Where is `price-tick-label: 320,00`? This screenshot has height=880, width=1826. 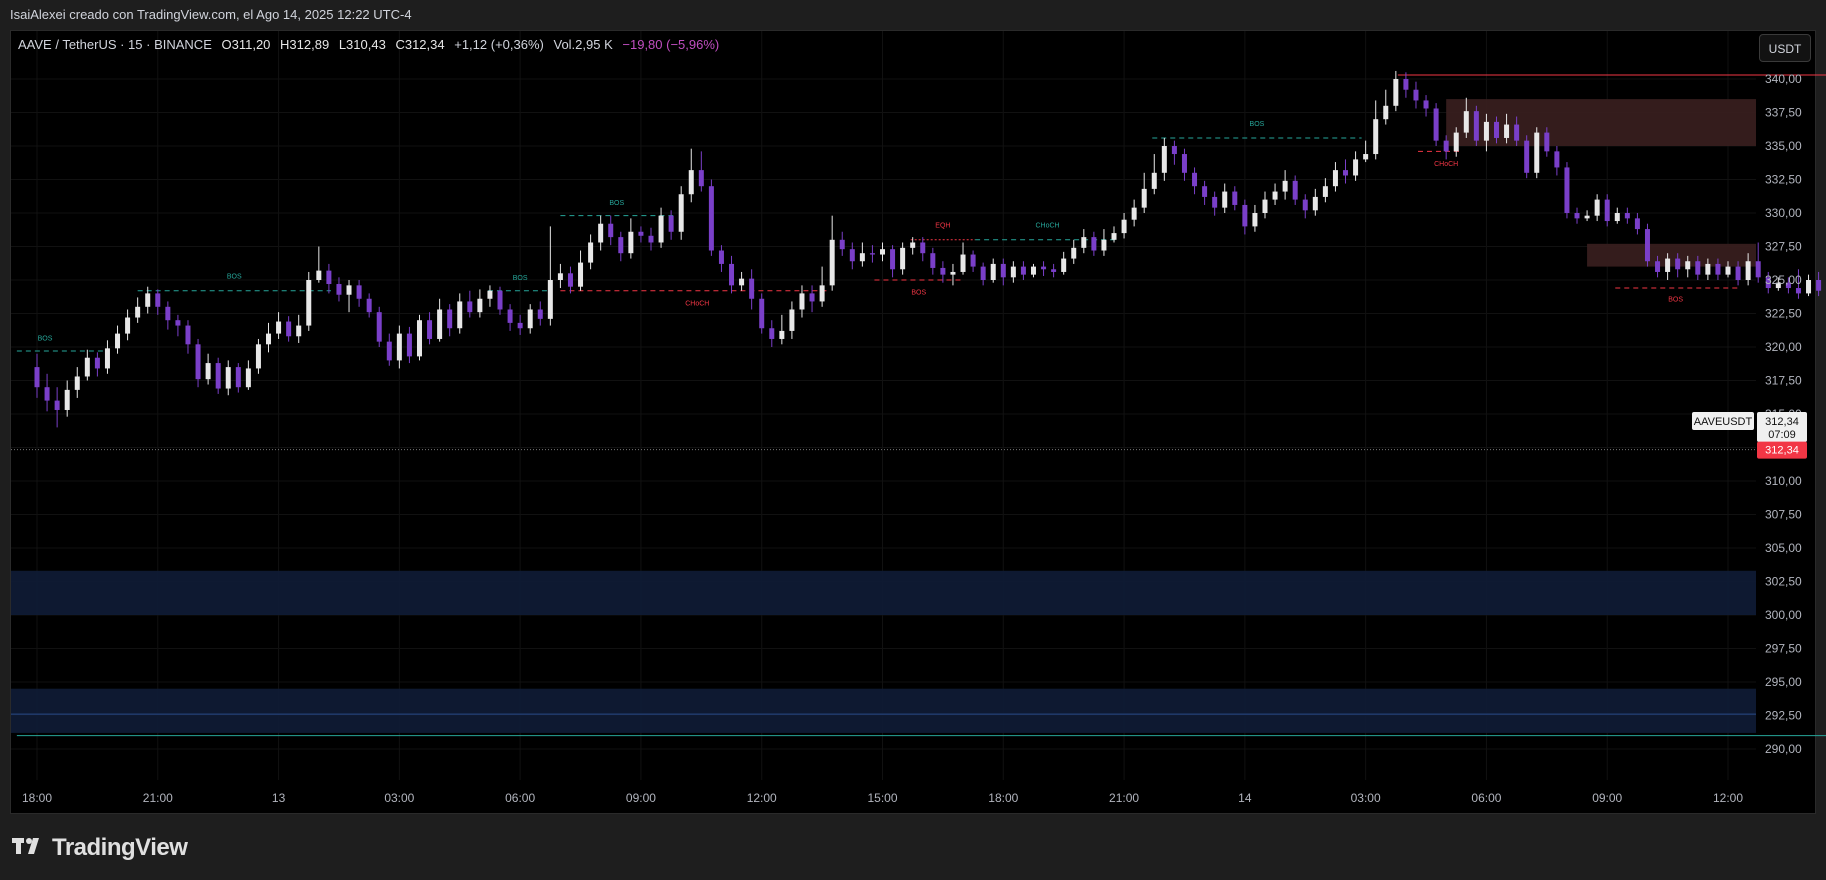 price-tick-label: 320,00 is located at coordinates (1783, 347).